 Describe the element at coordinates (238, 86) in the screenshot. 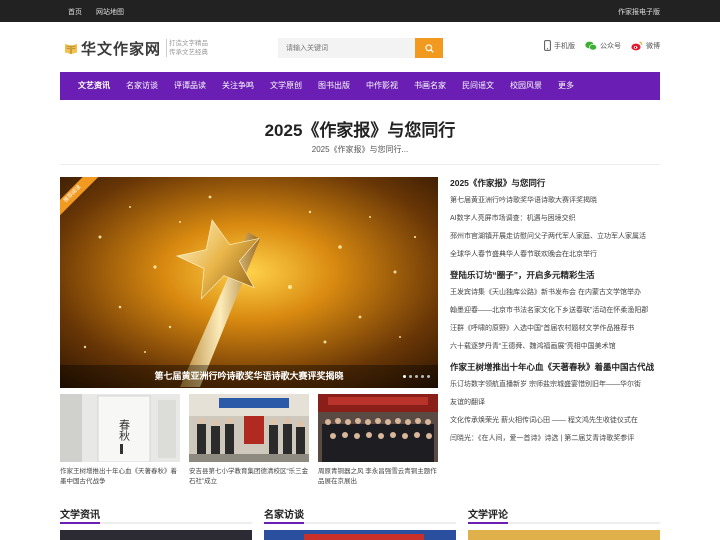

I see `nav-item-debate: 关注争鸣` at that location.